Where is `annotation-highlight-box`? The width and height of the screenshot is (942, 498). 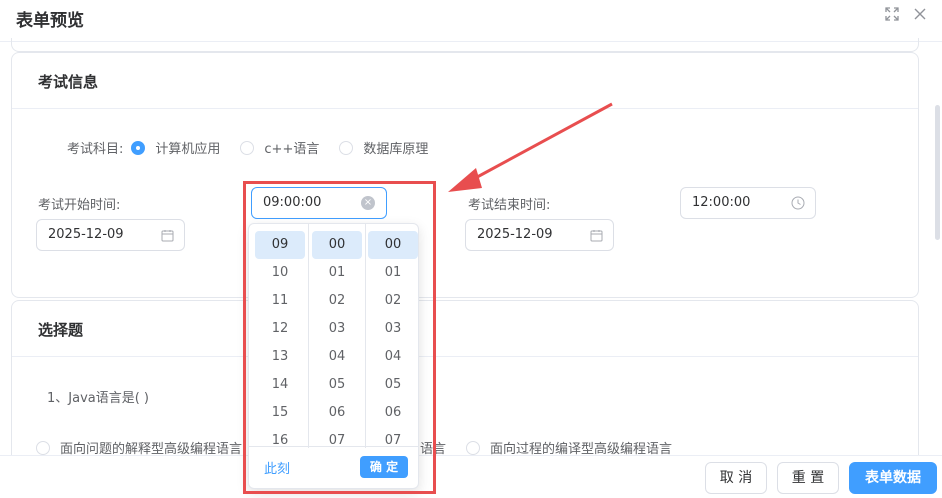 annotation-highlight-box is located at coordinates (339, 337).